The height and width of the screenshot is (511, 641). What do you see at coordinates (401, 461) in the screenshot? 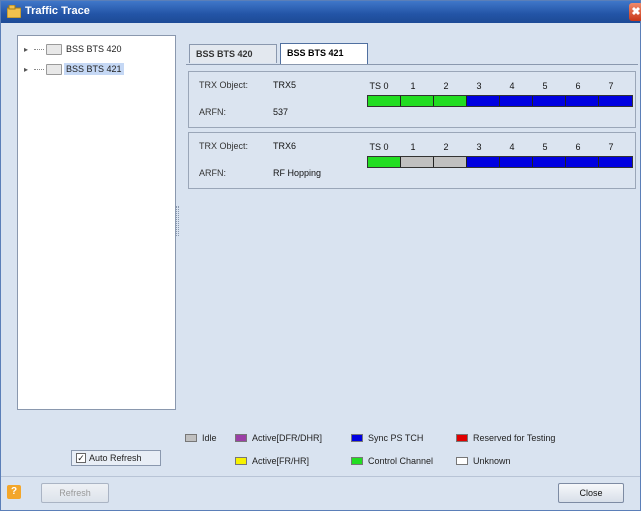
I see `legend-label: Control Channel` at bounding box center [401, 461].